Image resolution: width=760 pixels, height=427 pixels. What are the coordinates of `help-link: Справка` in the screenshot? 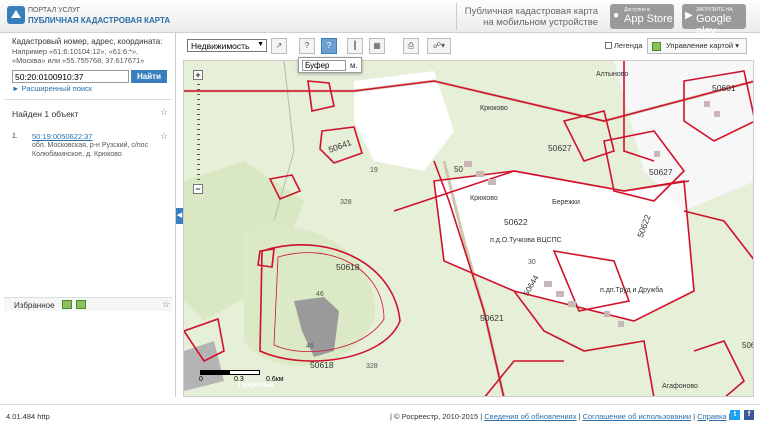 It's located at (711, 416).